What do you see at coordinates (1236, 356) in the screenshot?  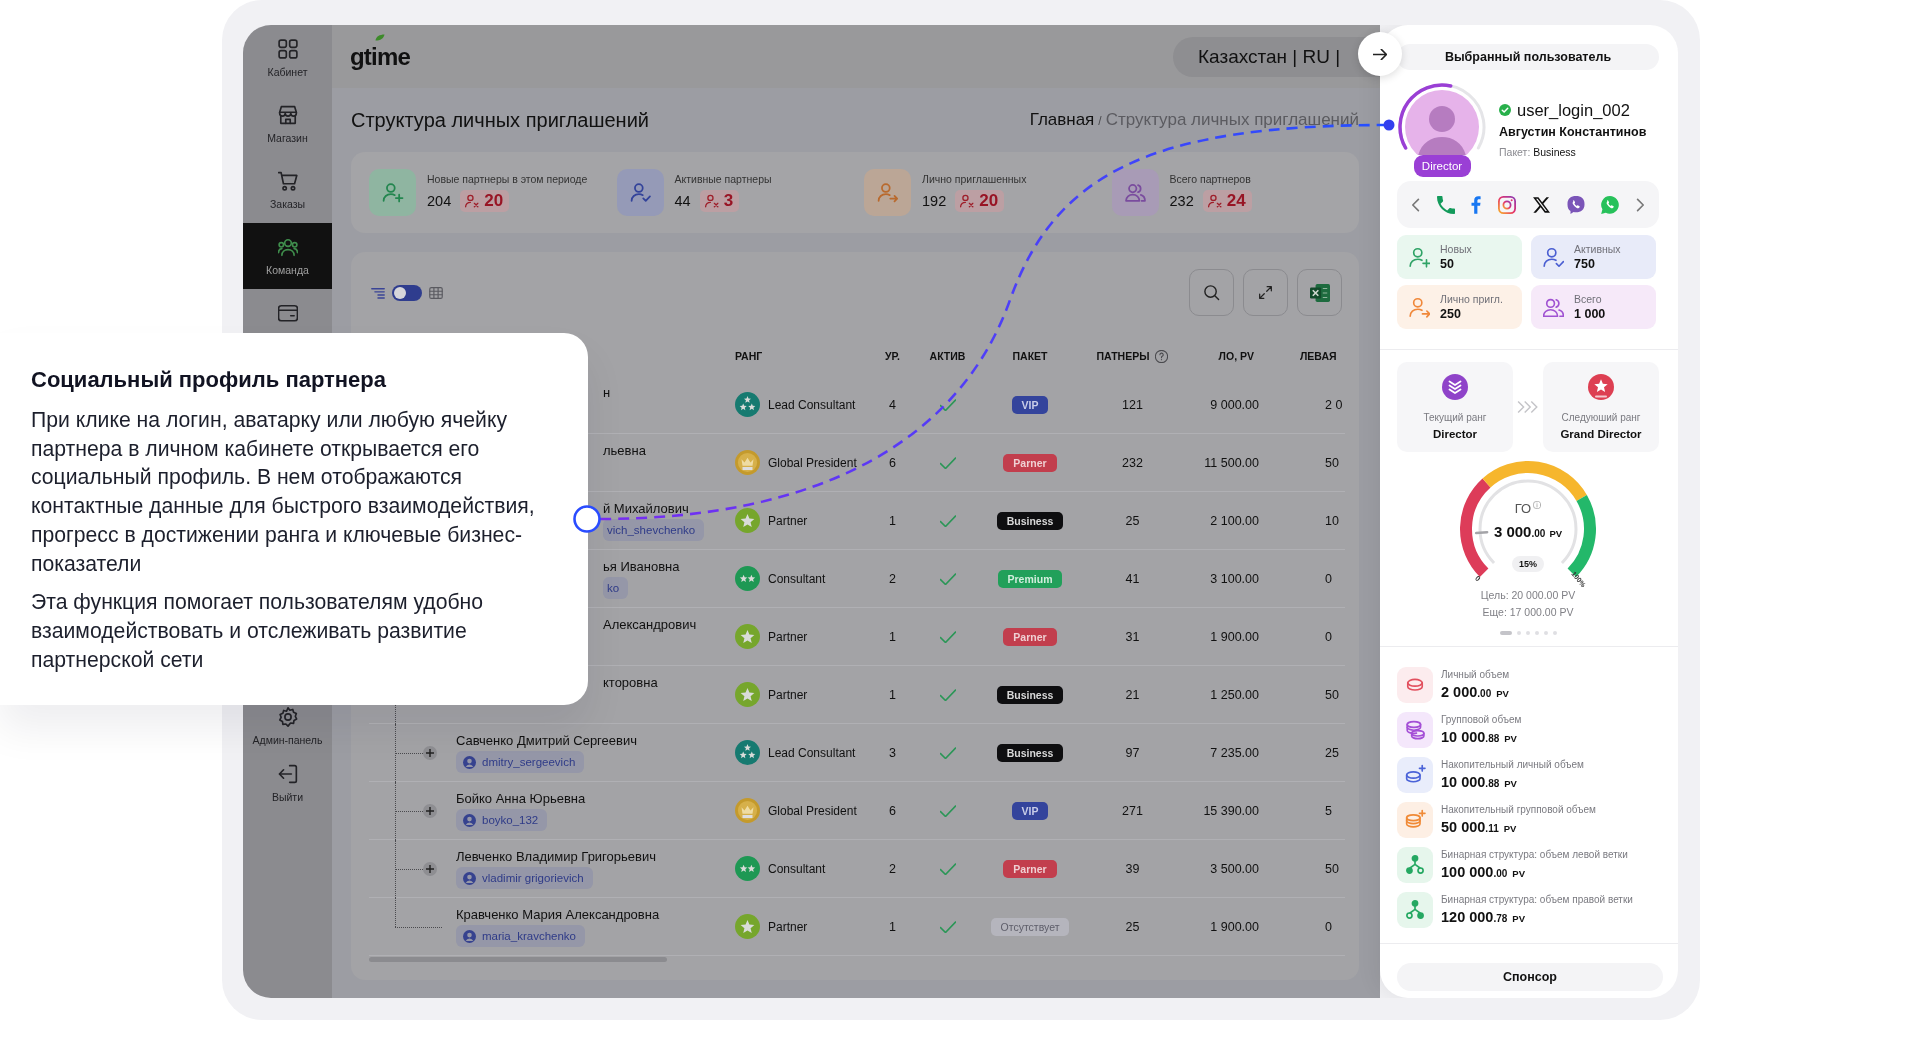 I see `column-header: ЛО, PV` at bounding box center [1236, 356].